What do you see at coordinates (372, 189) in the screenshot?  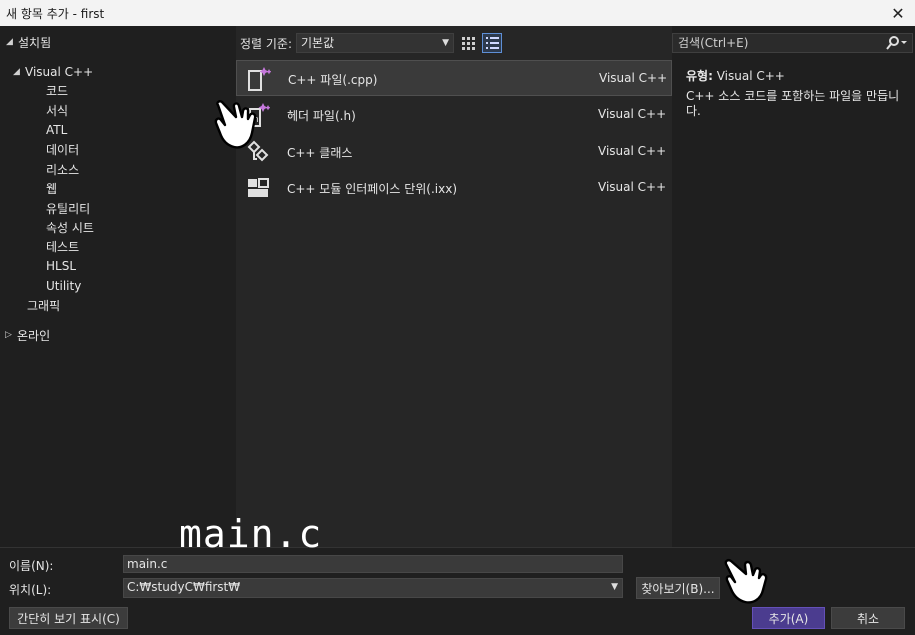 I see `template-name: C++ 모듈 인터페이스 단위(.ixx)` at bounding box center [372, 189].